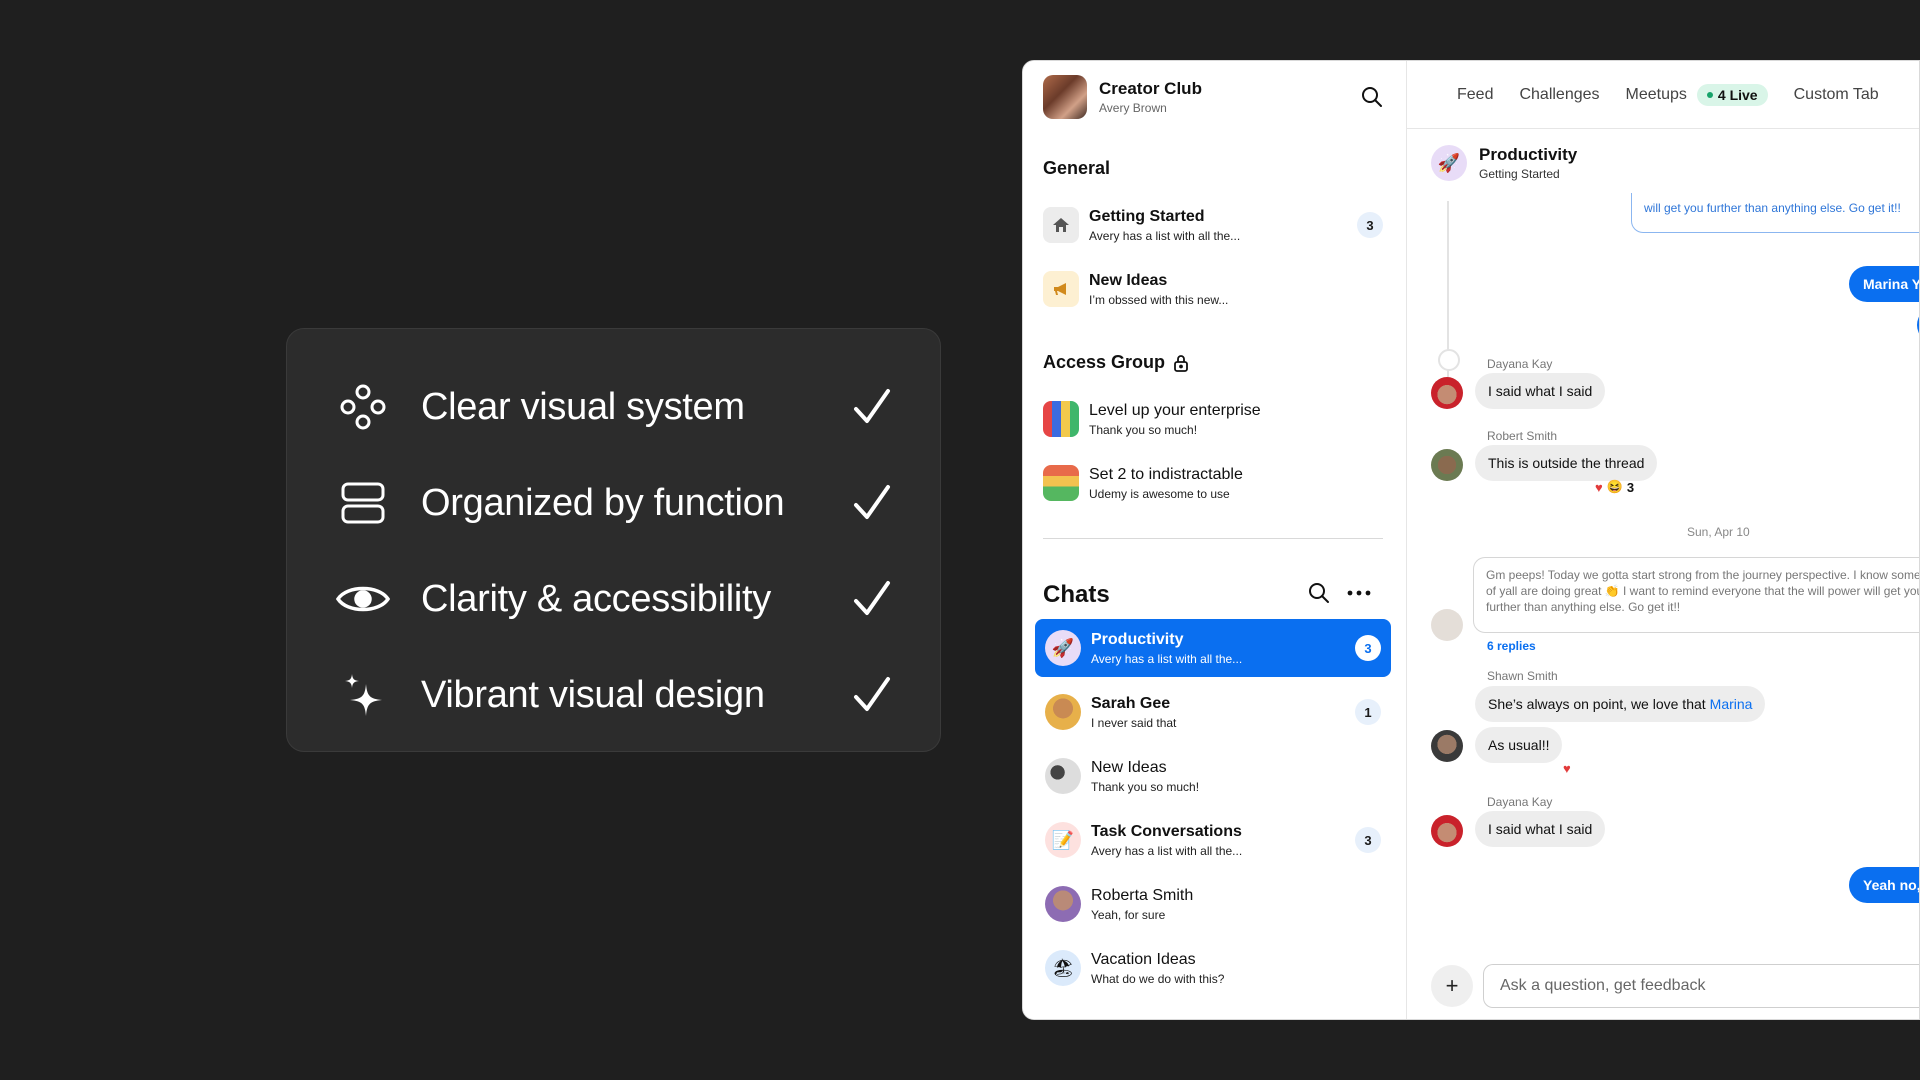 This screenshot has width=1920, height=1080. Describe the element at coordinates (1528, 154) in the screenshot. I see `conversation-title: Productivity` at that location.